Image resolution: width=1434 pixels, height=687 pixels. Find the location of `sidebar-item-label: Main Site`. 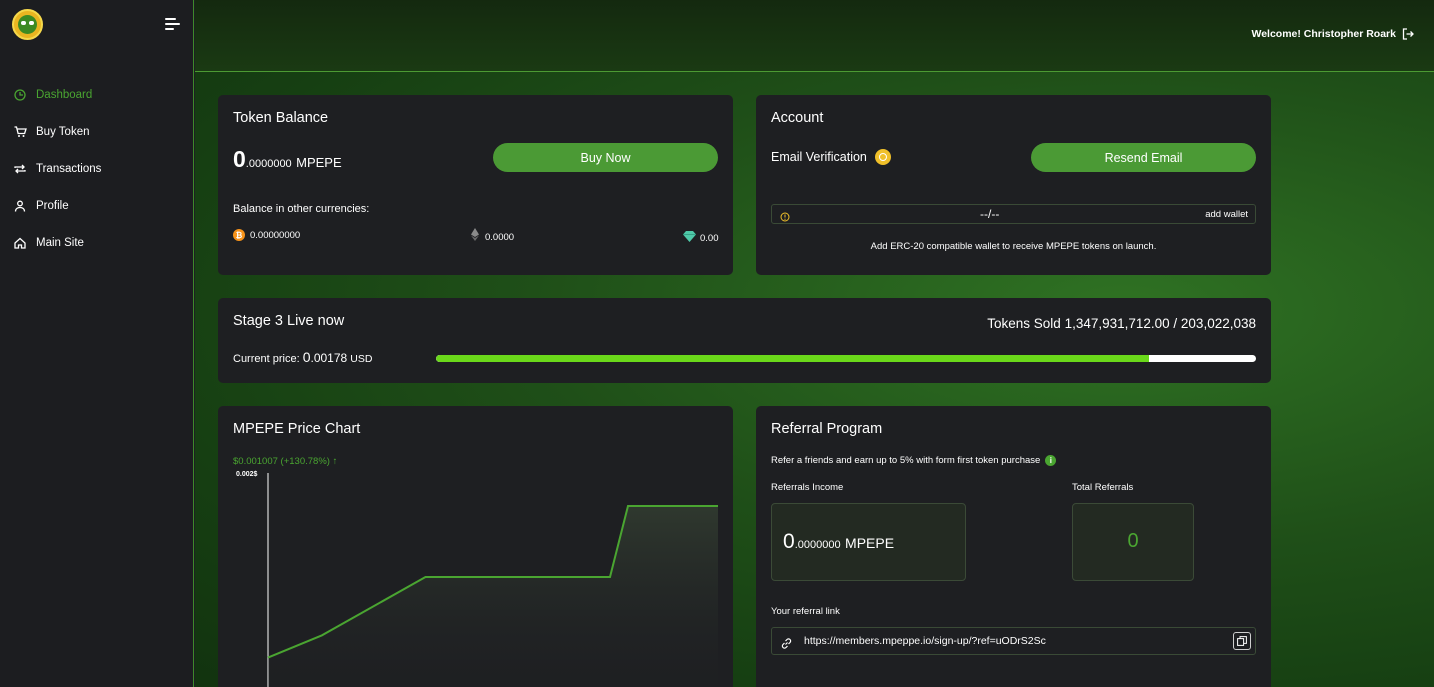

sidebar-item-label: Main Site is located at coordinates (60, 242).